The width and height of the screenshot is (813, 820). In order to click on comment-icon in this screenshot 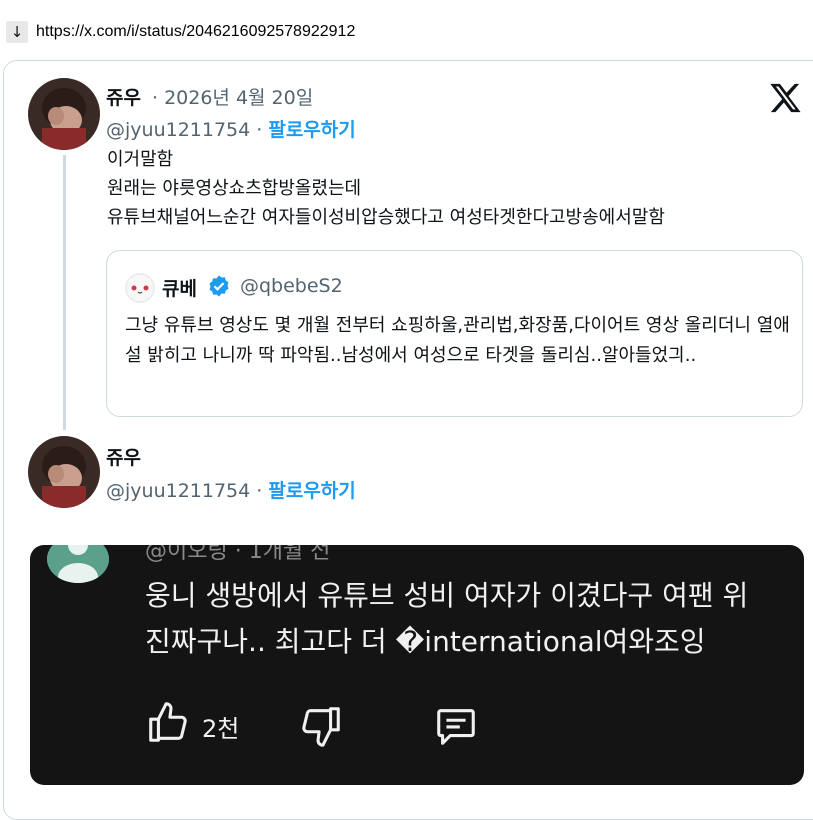, I will do `click(456, 727)`.